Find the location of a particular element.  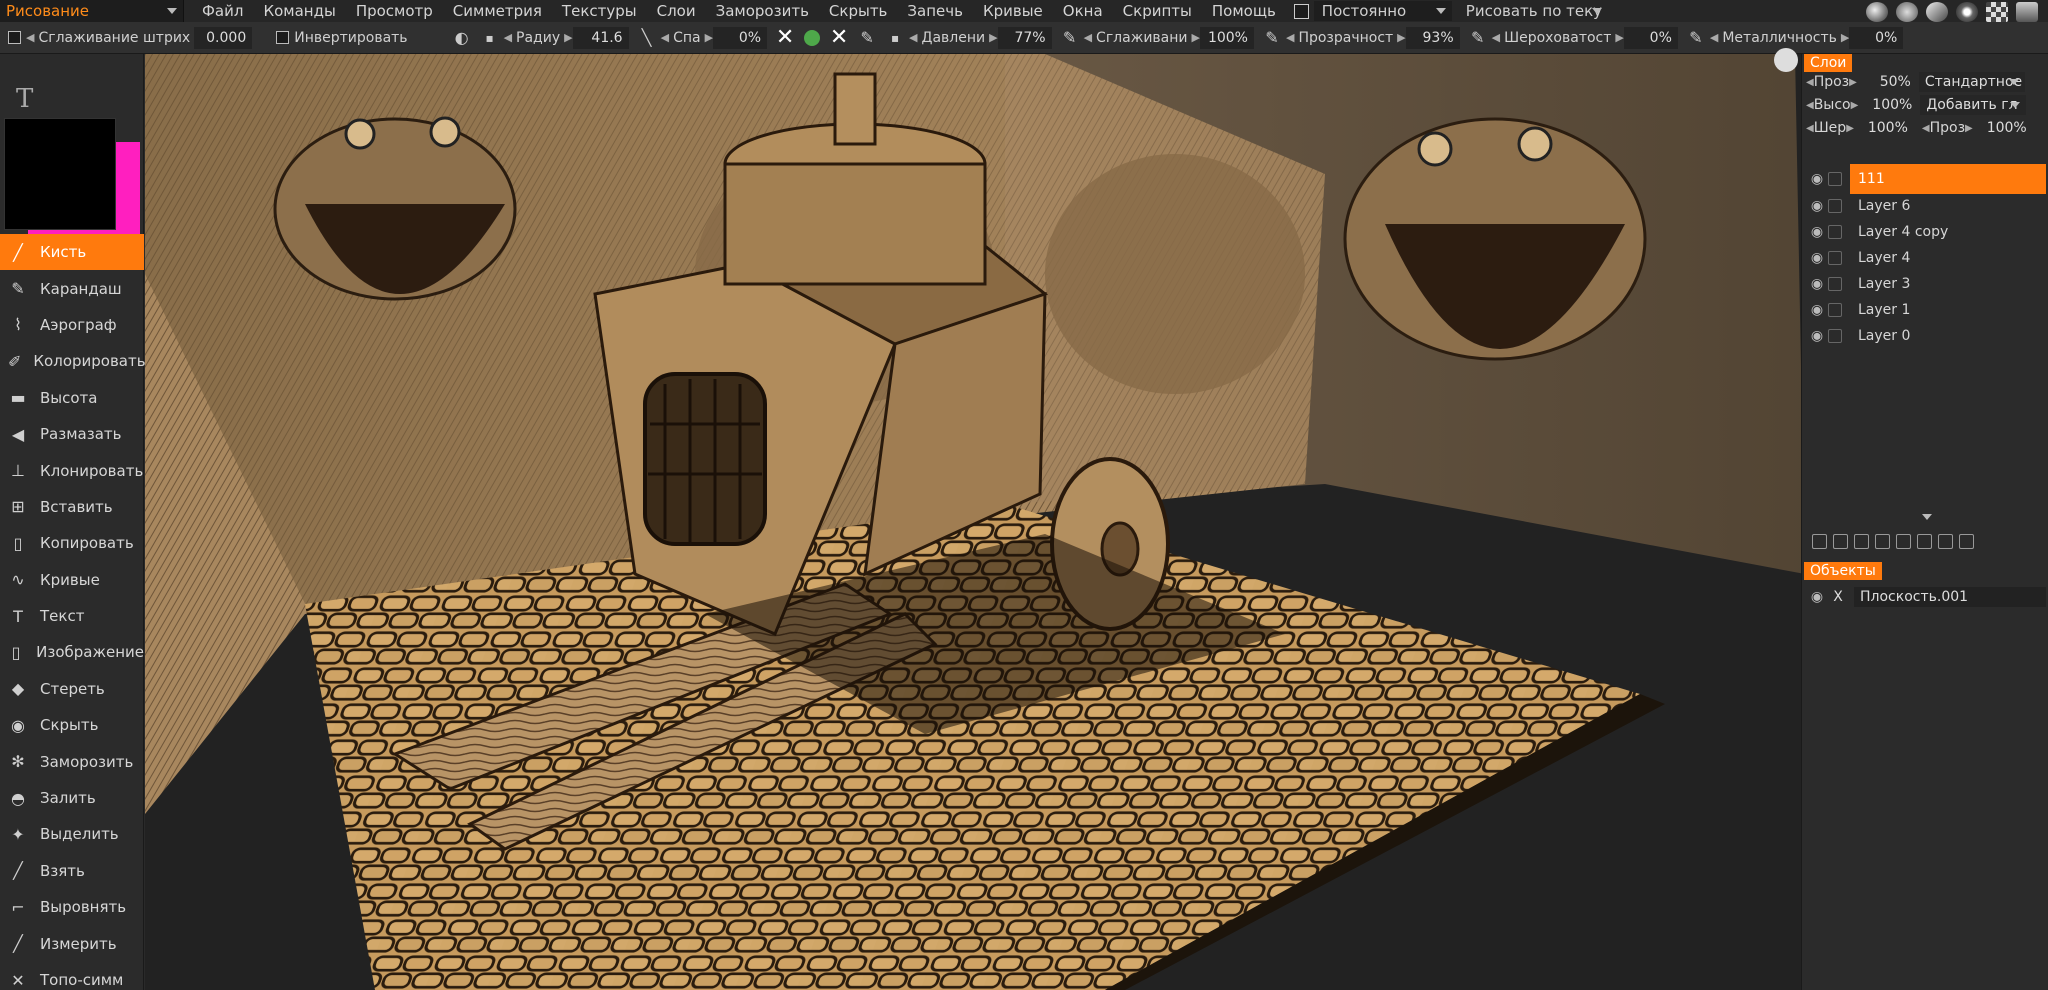

sphere-material-icon is located at coordinates (1877, 12).